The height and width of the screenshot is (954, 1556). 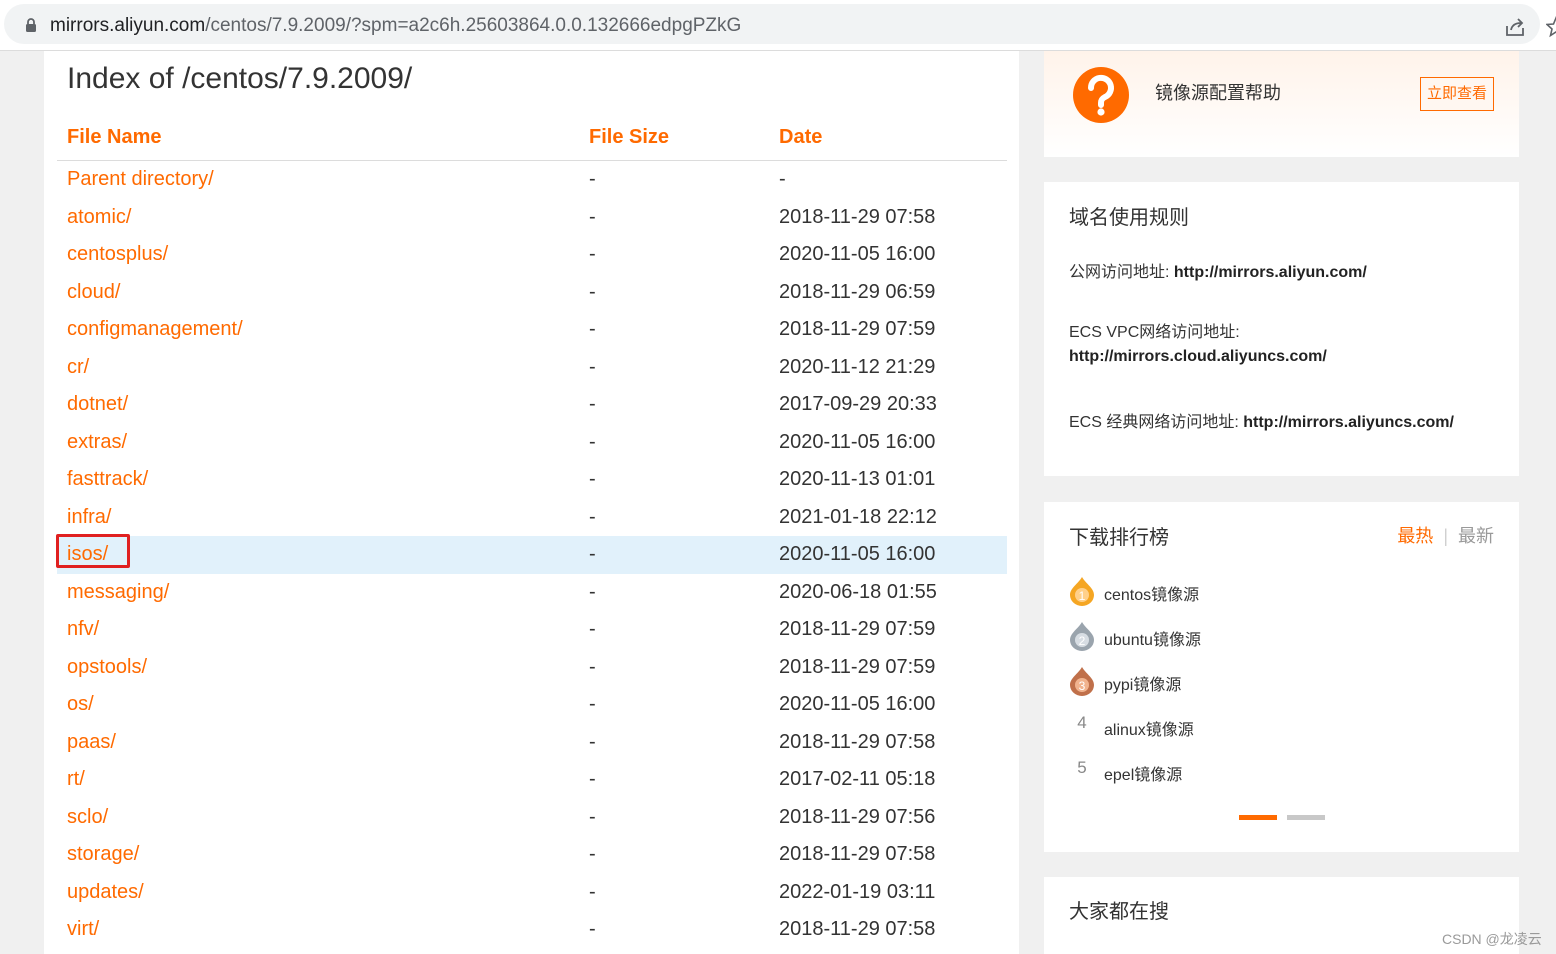 I want to click on mirror-help-card: 镜像源配置帮助 立即查看, so click(x=1281, y=104).